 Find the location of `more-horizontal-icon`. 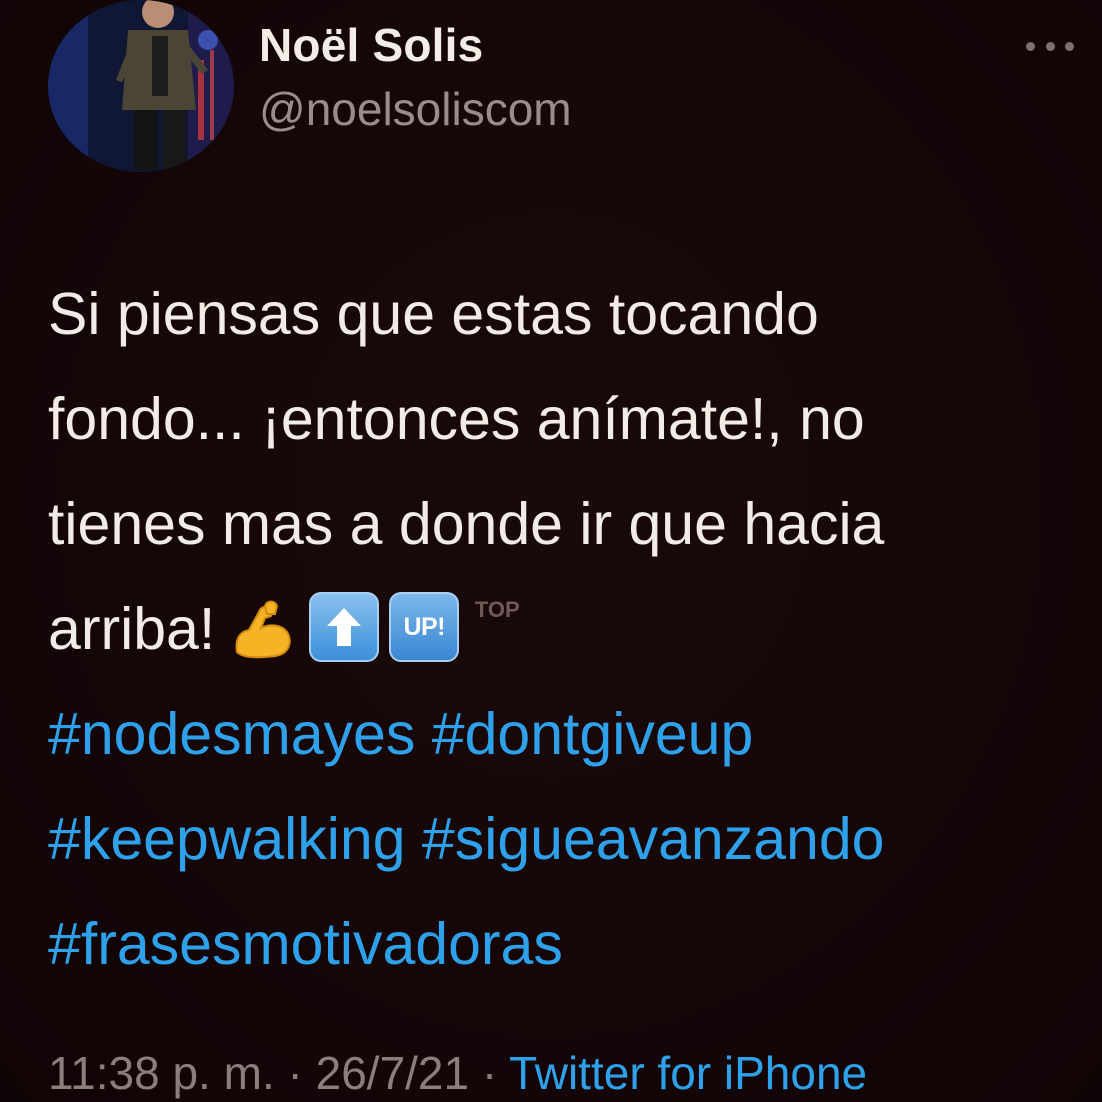

more-horizontal-icon is located at coordinates (1050, 46).